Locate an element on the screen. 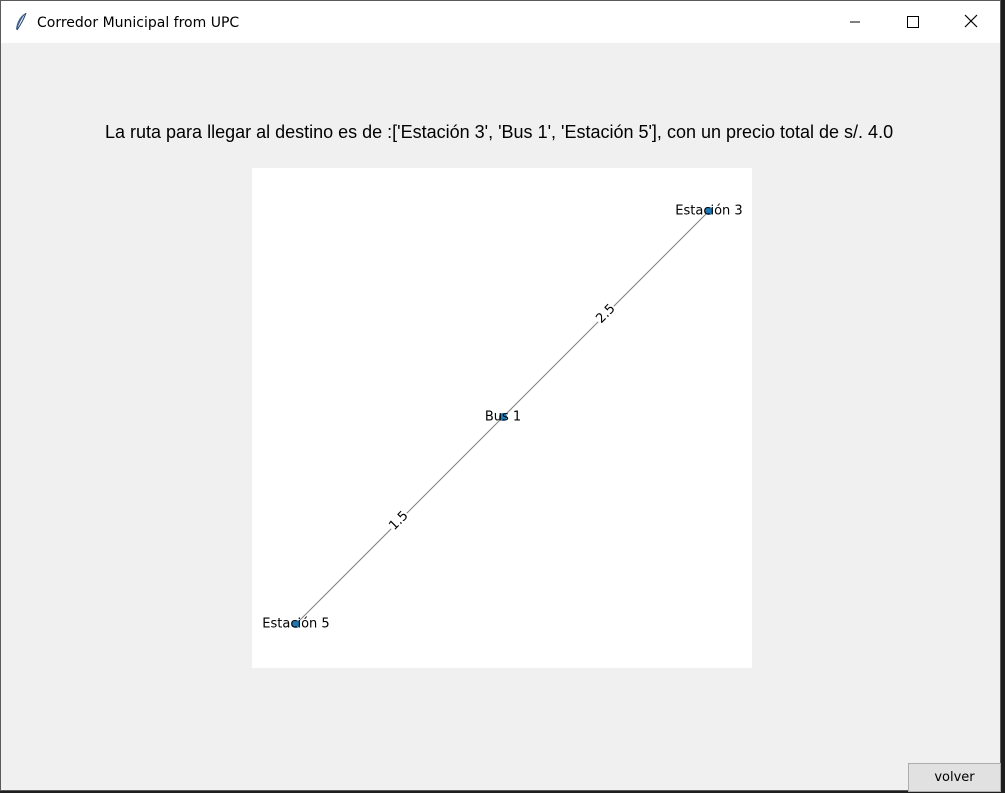 The width and height of the screenshot is (1005, 793). maximize-button is located at coordinates (913, 22).